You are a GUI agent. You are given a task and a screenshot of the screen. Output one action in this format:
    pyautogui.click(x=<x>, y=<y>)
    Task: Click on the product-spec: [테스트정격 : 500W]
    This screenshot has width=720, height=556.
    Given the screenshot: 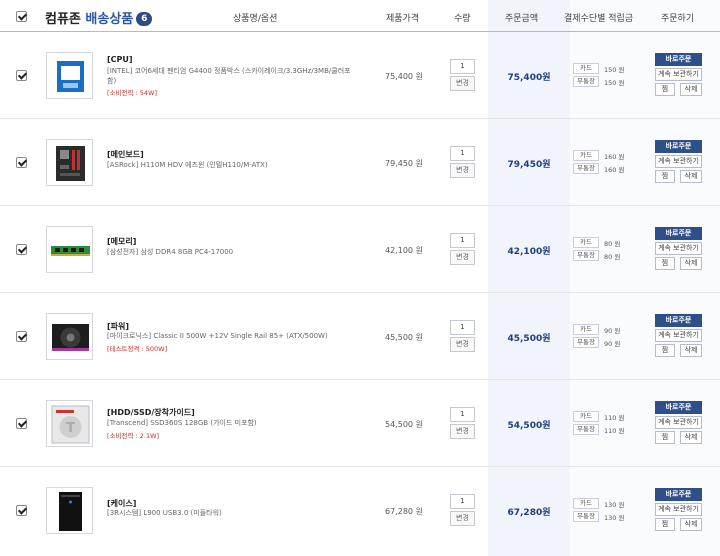 What is the action you would take?
    pyautogui.click(x=137, y=349)
    